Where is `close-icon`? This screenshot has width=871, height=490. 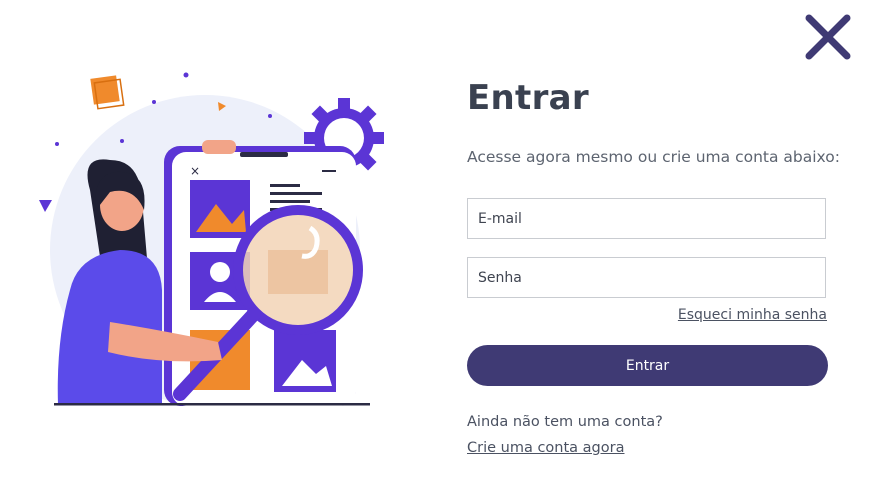
close-icon is located at coordinates (828, 37).